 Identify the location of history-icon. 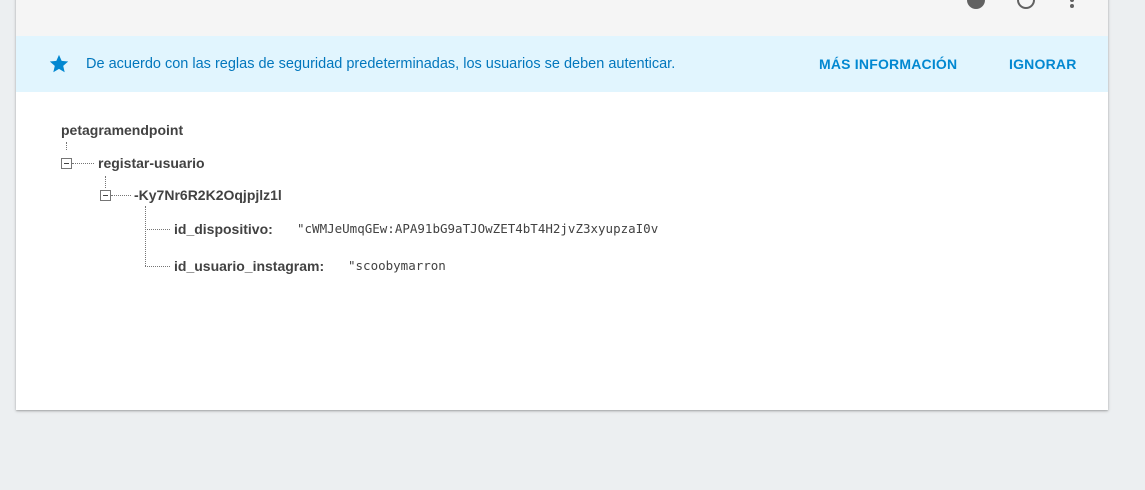
(1026, 5).